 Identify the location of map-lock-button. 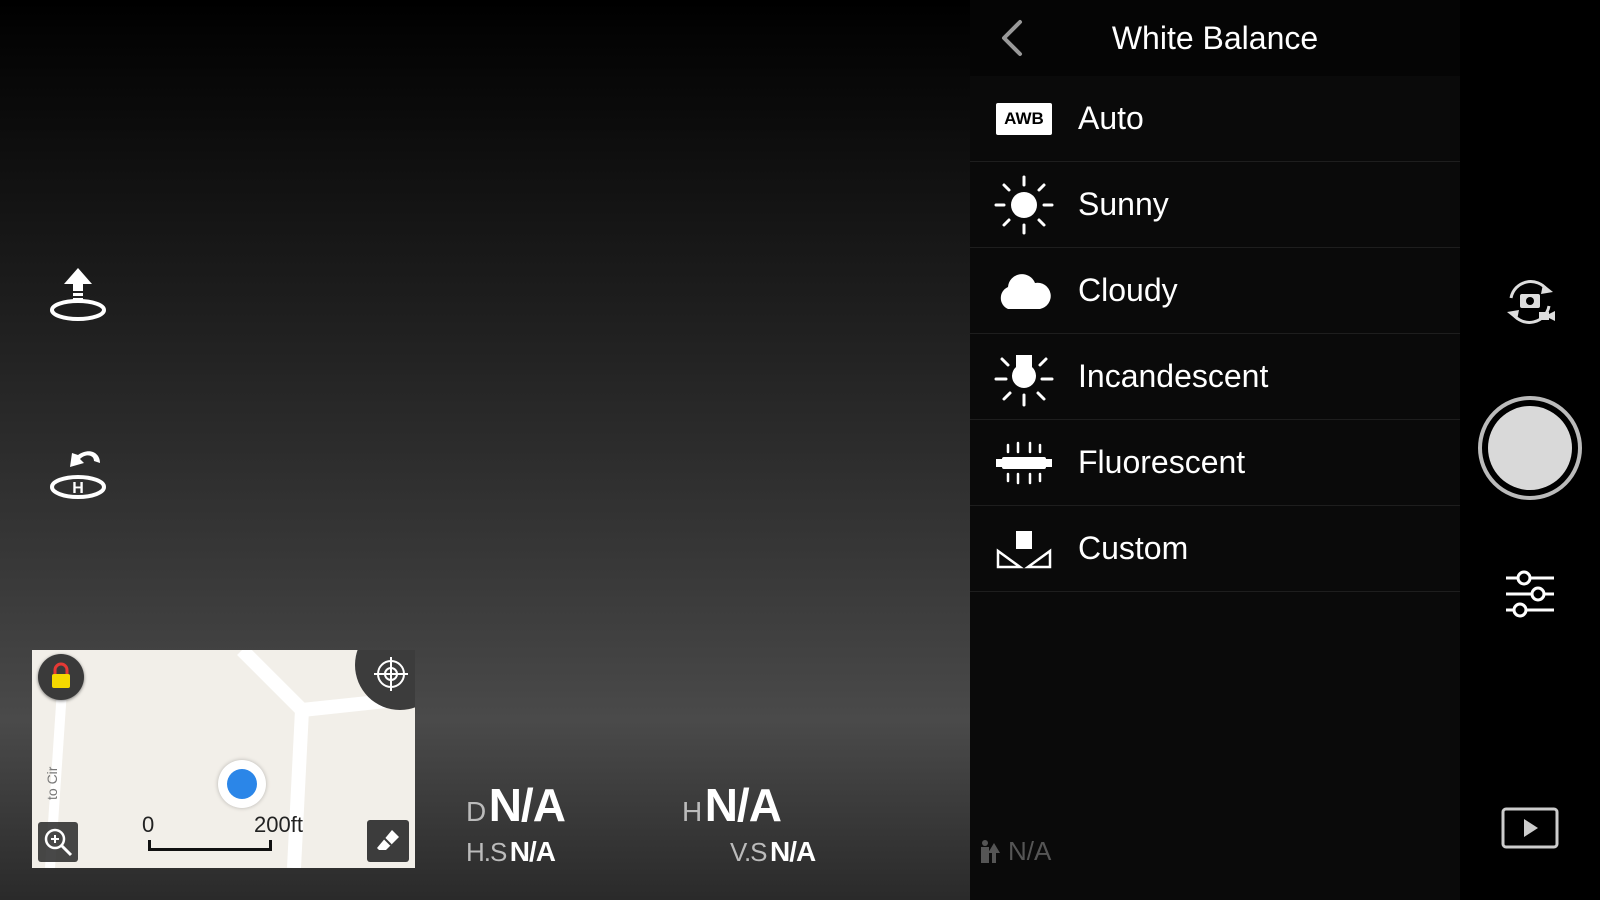
(61, 677).